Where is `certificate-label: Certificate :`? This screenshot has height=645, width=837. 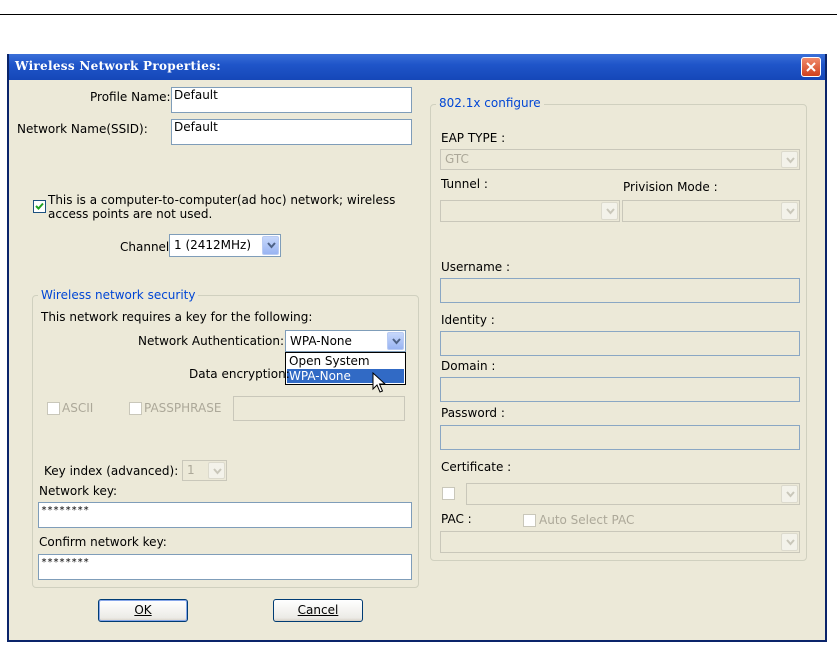 certificate-label: Certificate : is located at coordinates (476, 467).